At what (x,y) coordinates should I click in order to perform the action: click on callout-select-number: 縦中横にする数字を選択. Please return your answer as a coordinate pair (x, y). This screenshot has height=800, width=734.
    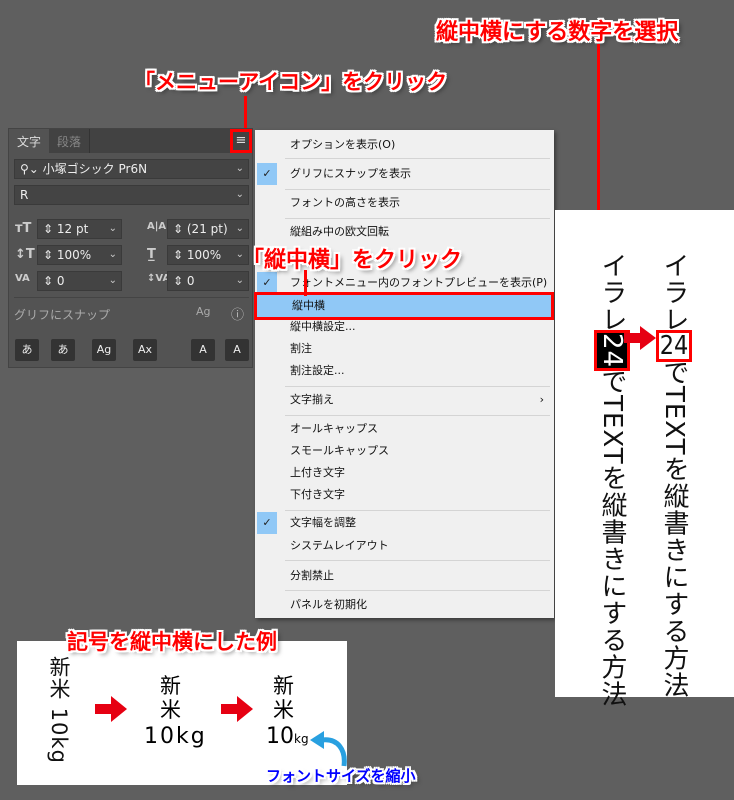
    Looking at the image, I should click on (557, 32).